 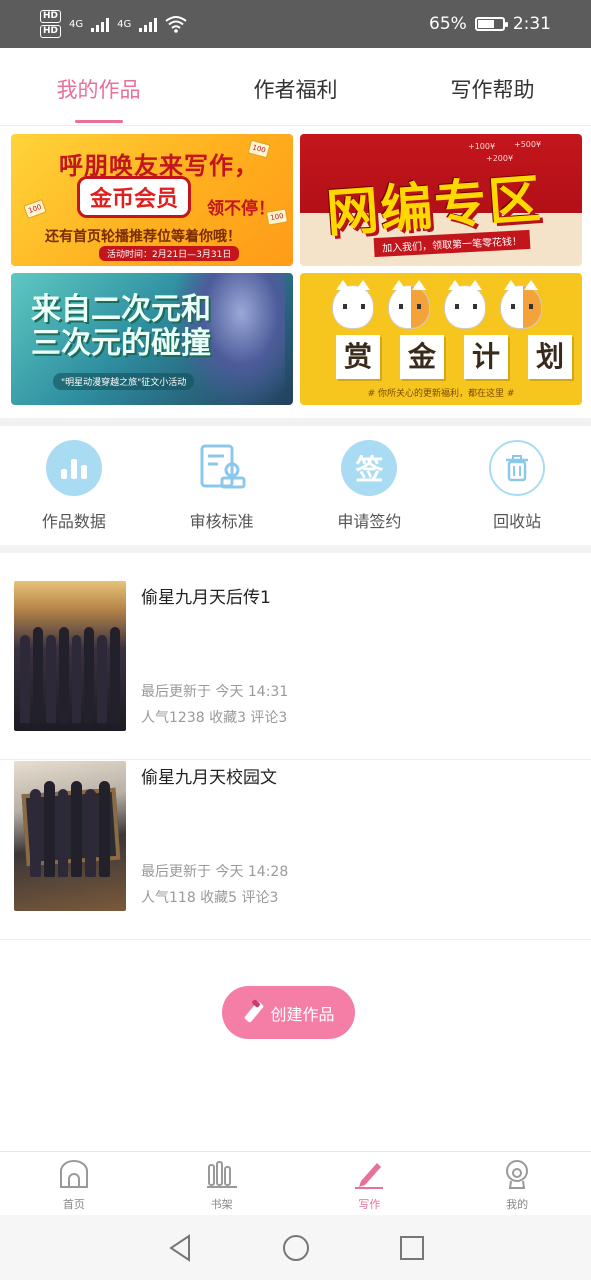 I want to click on shortcut-review-standard: 审核标准, so click(x=222, y=486).